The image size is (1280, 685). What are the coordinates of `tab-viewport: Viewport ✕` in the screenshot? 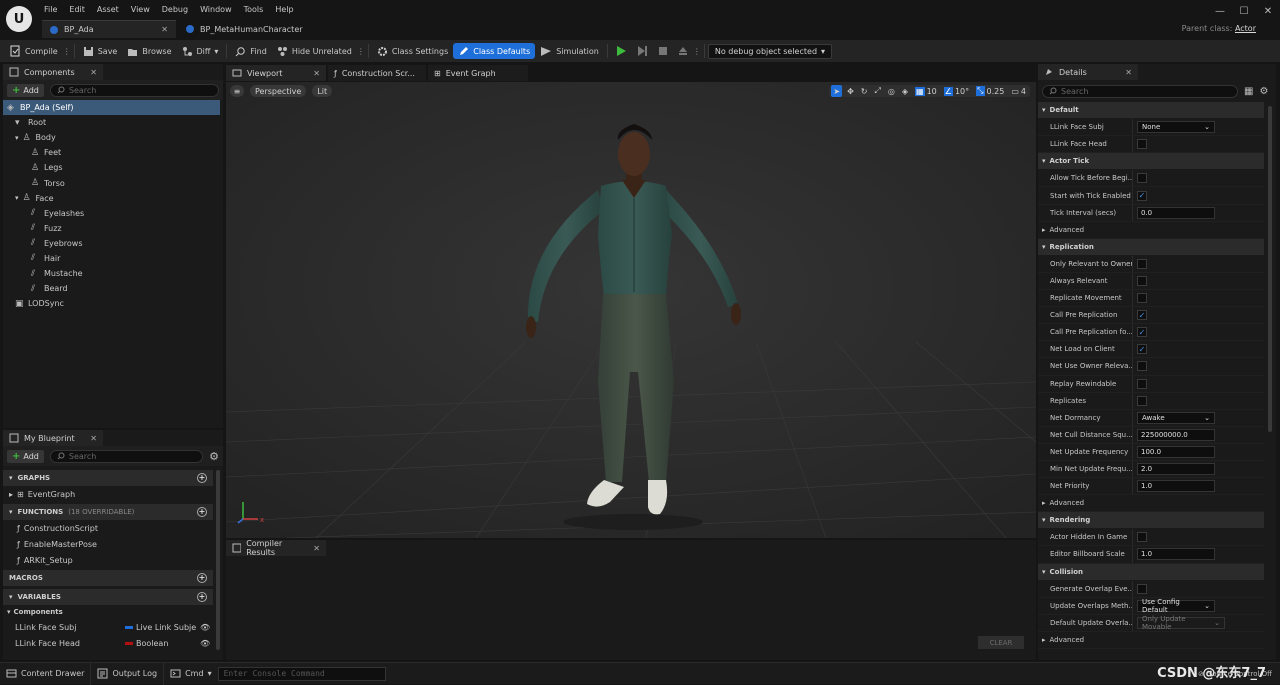 It's located at (276, 73).